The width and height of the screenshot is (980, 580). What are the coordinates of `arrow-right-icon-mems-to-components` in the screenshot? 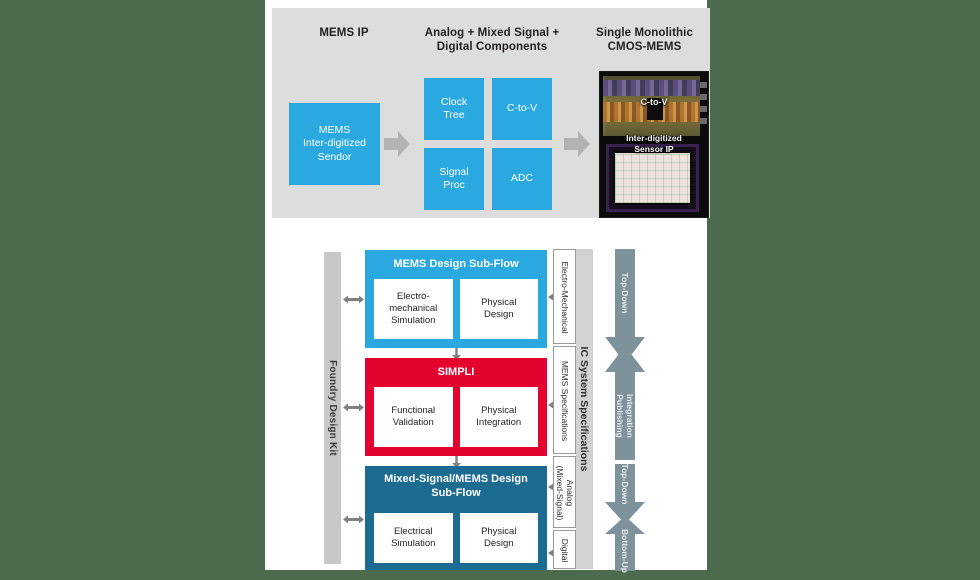 It's located at (397, 144).